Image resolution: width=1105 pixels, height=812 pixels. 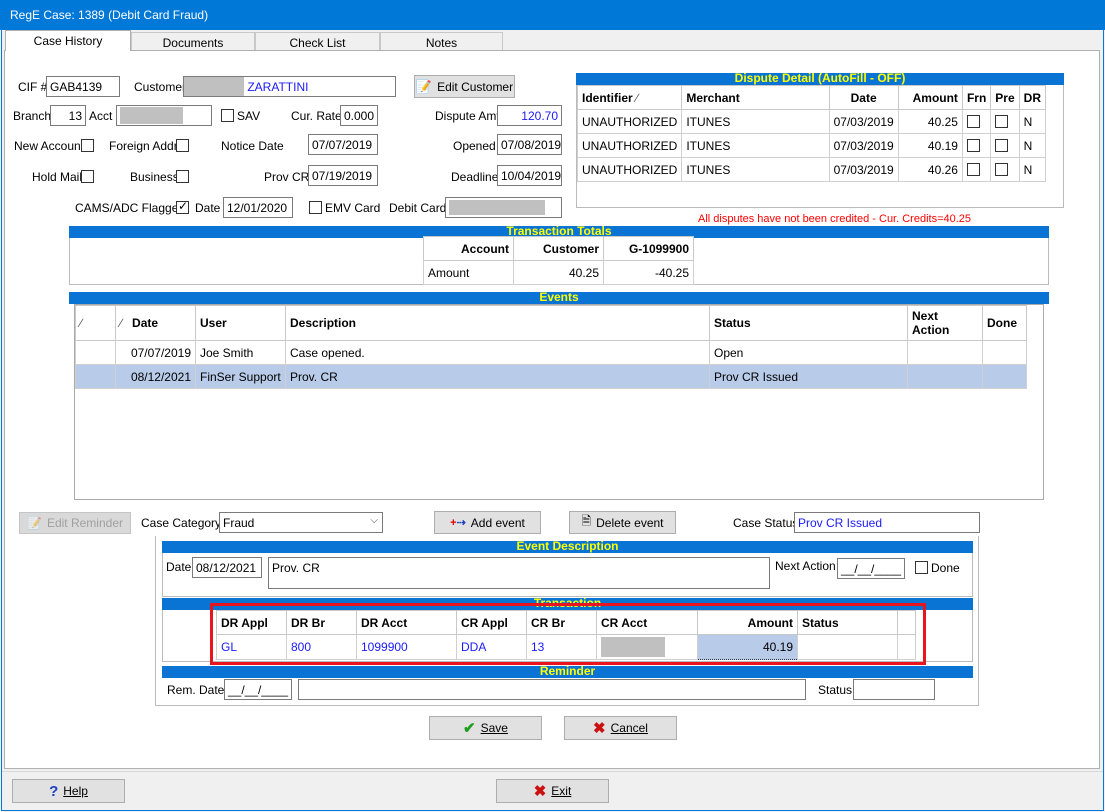 What do you see at coordinates (321, 647) in the screenshot?
I see `tx-dr-br: 800` at bounding box center [321, 647].